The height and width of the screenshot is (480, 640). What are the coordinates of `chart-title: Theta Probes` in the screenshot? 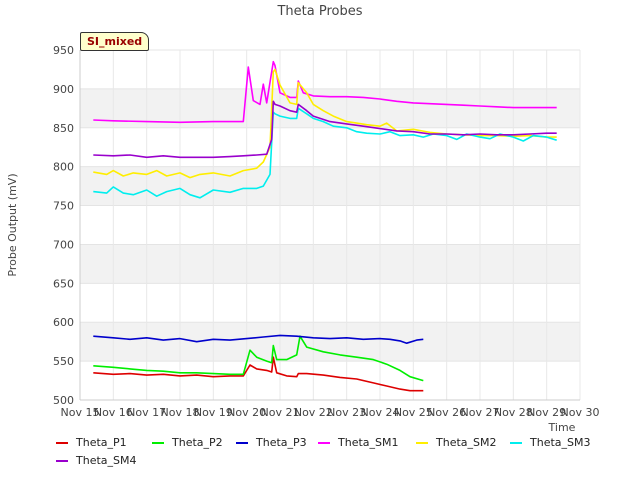 It's located at (319, 11).